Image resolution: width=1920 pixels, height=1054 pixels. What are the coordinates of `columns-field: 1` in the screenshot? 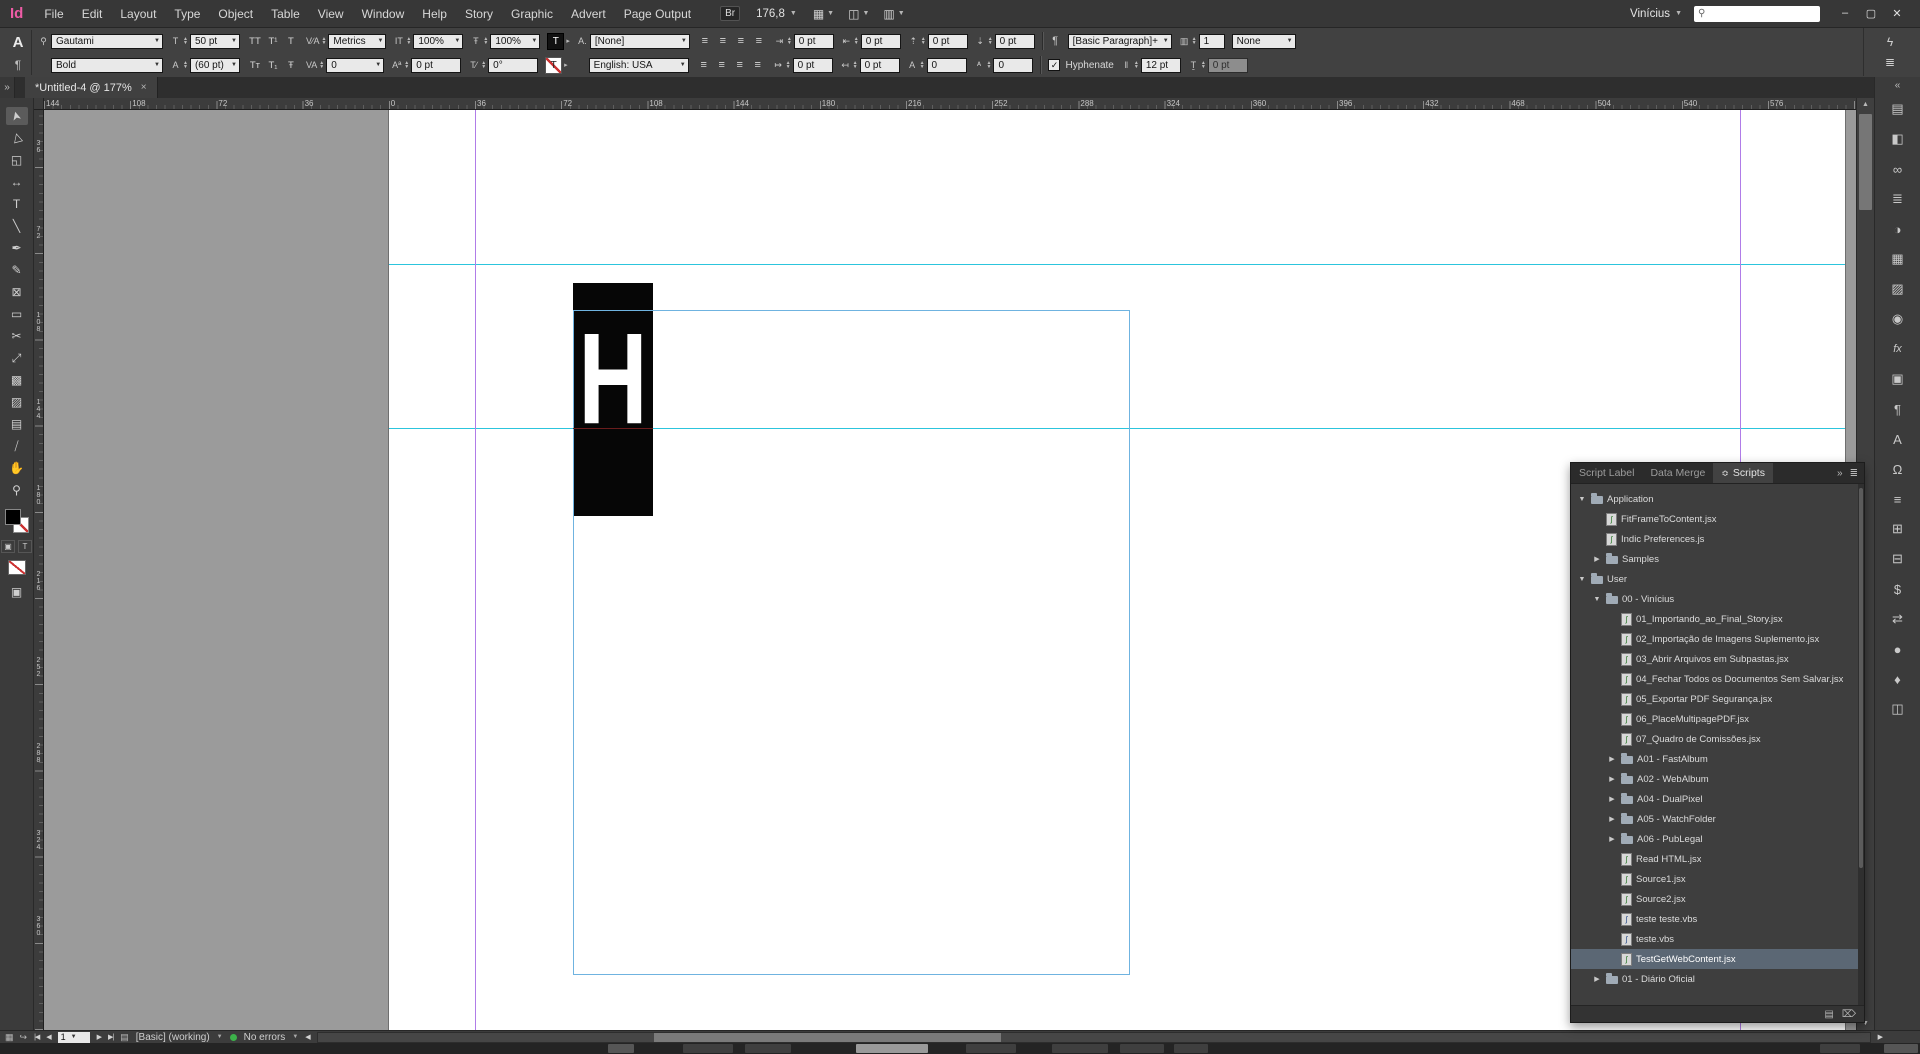 It's located at (1211, 41).